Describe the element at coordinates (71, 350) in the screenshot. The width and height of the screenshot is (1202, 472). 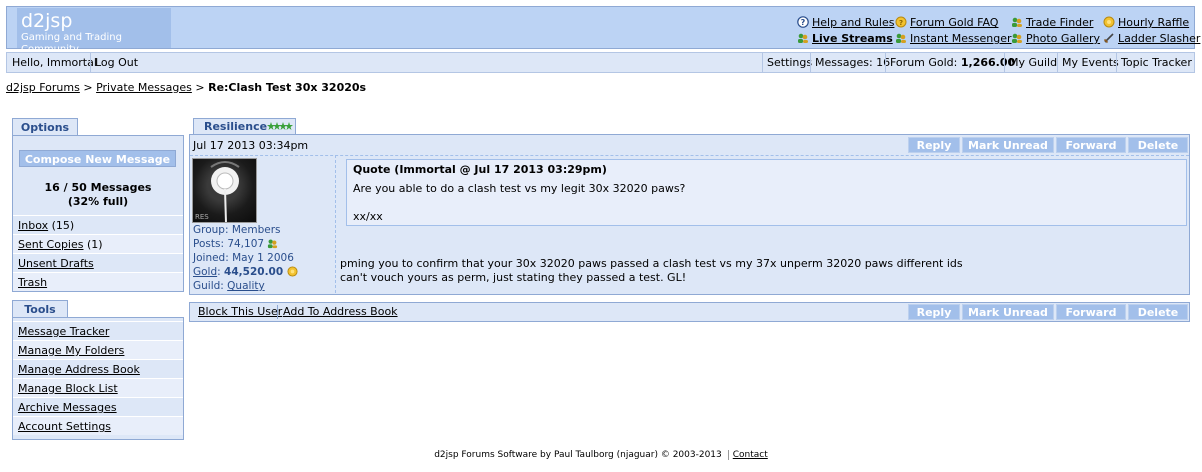
I see `tool-label: Manage My Folders` at that location.